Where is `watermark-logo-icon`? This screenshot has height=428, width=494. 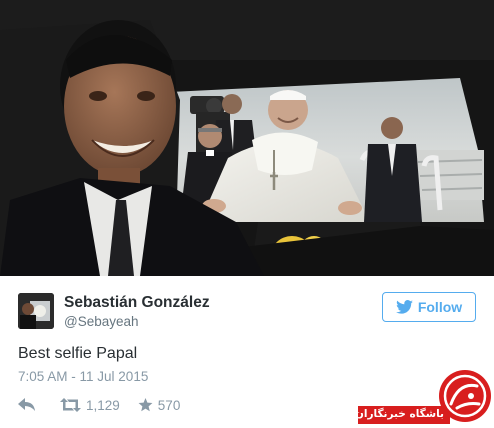 watermark-logo-icon is located at coordinates (465, 396).